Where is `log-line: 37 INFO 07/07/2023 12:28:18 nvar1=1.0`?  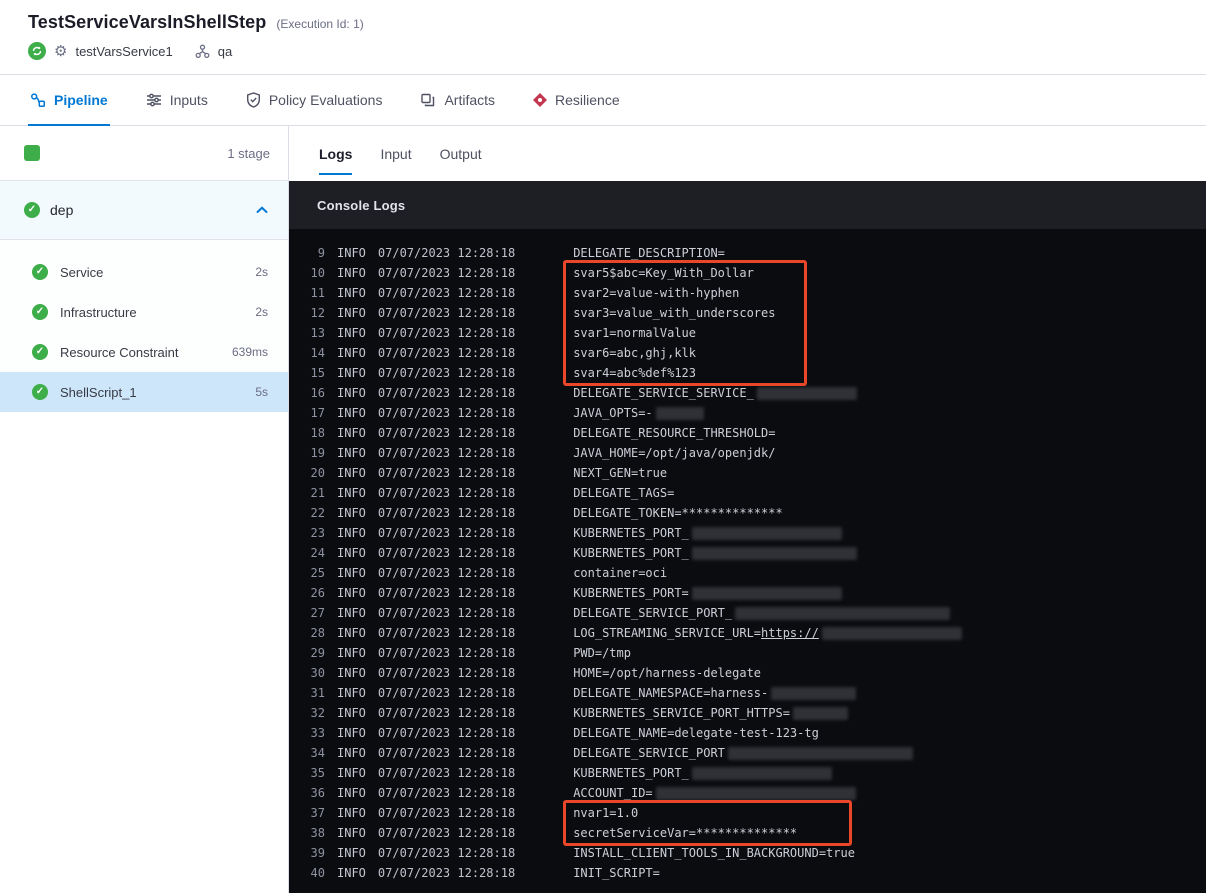
log-line: 37 INFO 07/07/2023 12:28:18 nvar1=1.0 is located at coordinates (753, 813).